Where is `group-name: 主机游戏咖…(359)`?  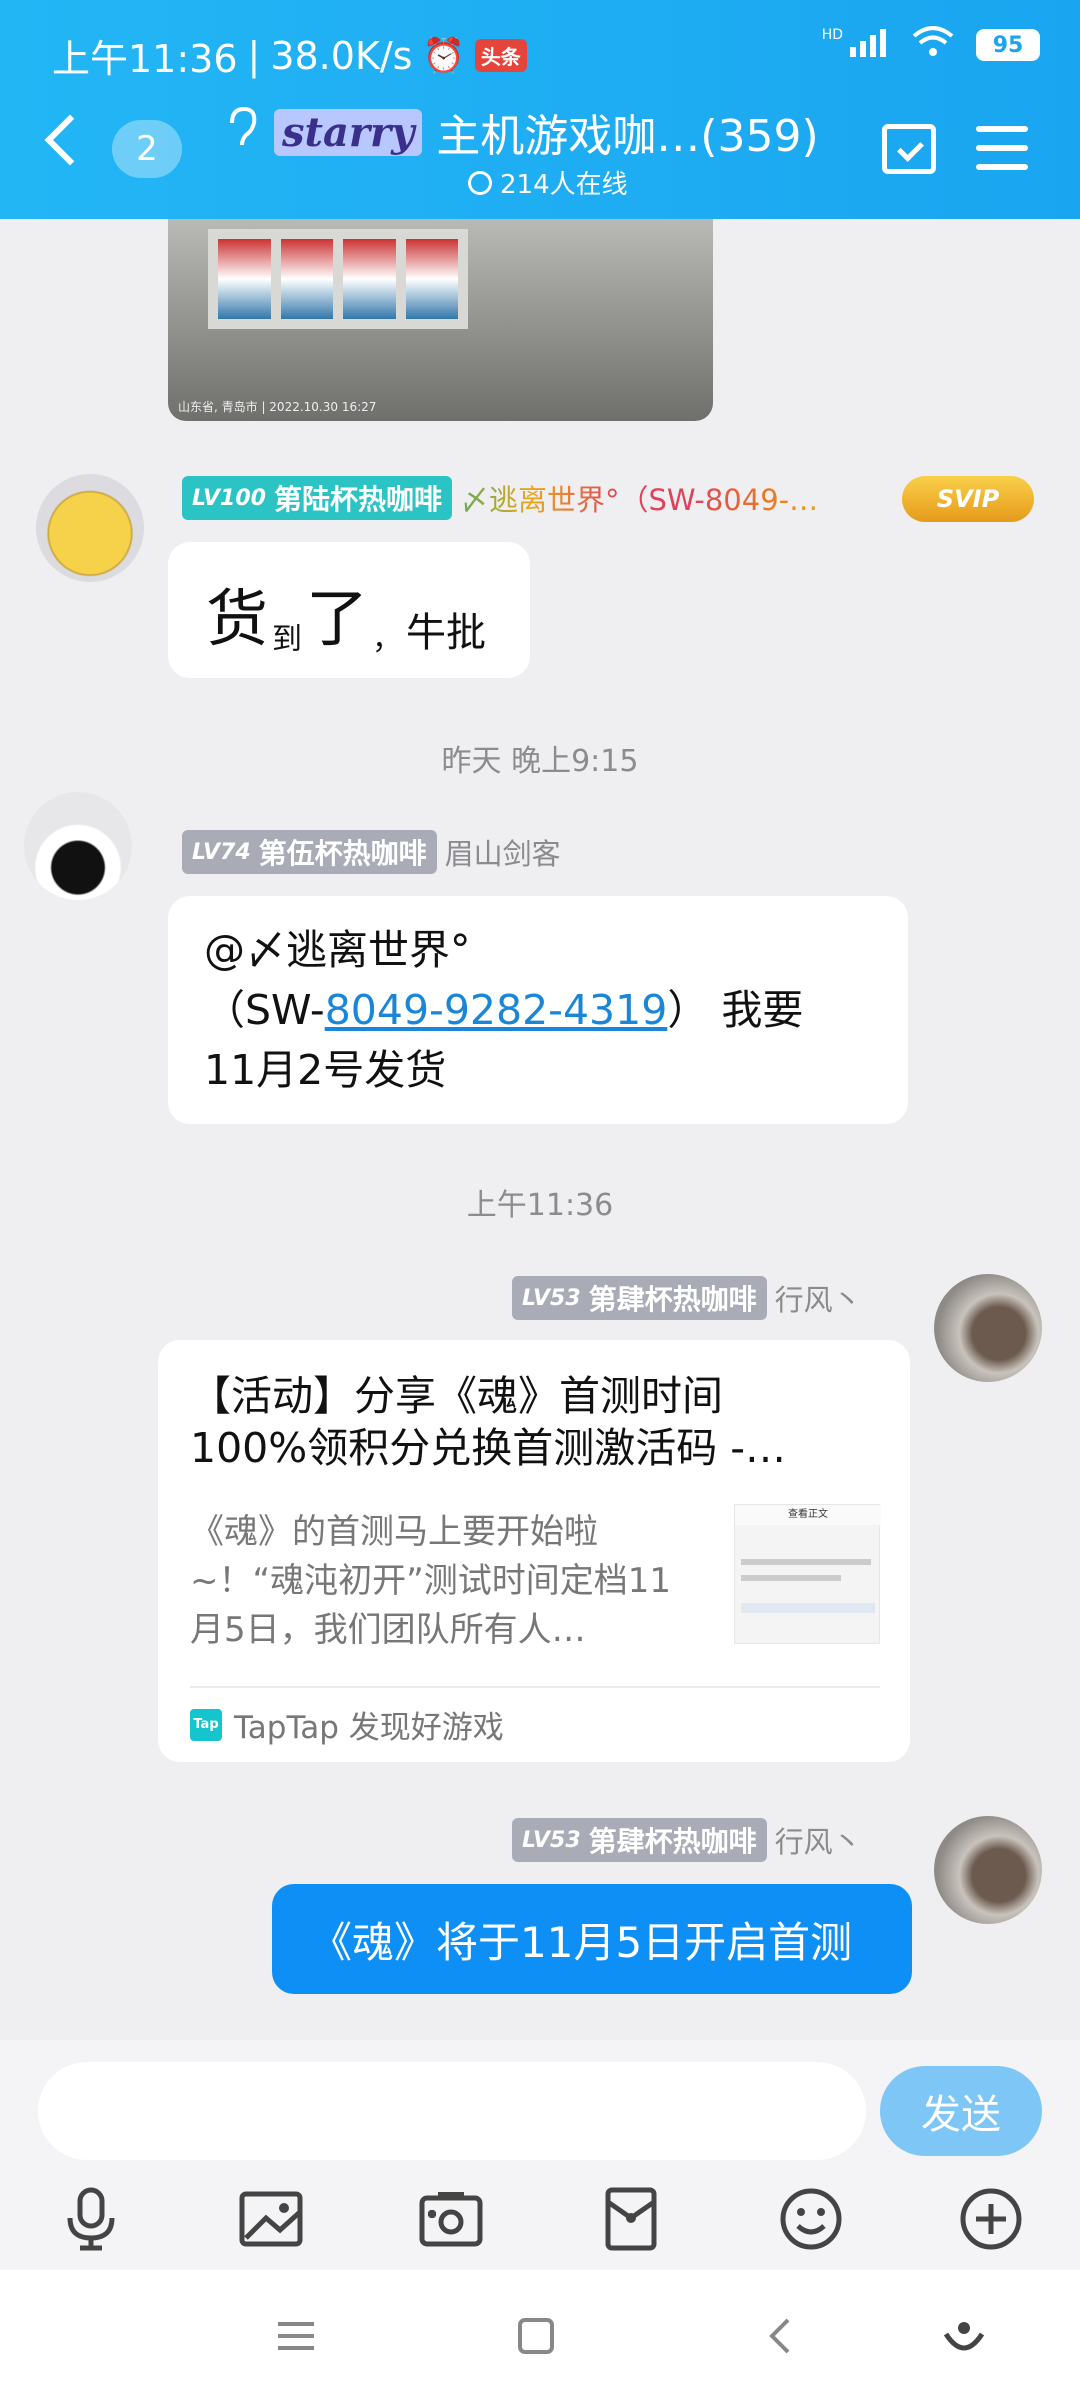
group-name: 主机游戏咖…(359) is located at coordinates (627, 136).